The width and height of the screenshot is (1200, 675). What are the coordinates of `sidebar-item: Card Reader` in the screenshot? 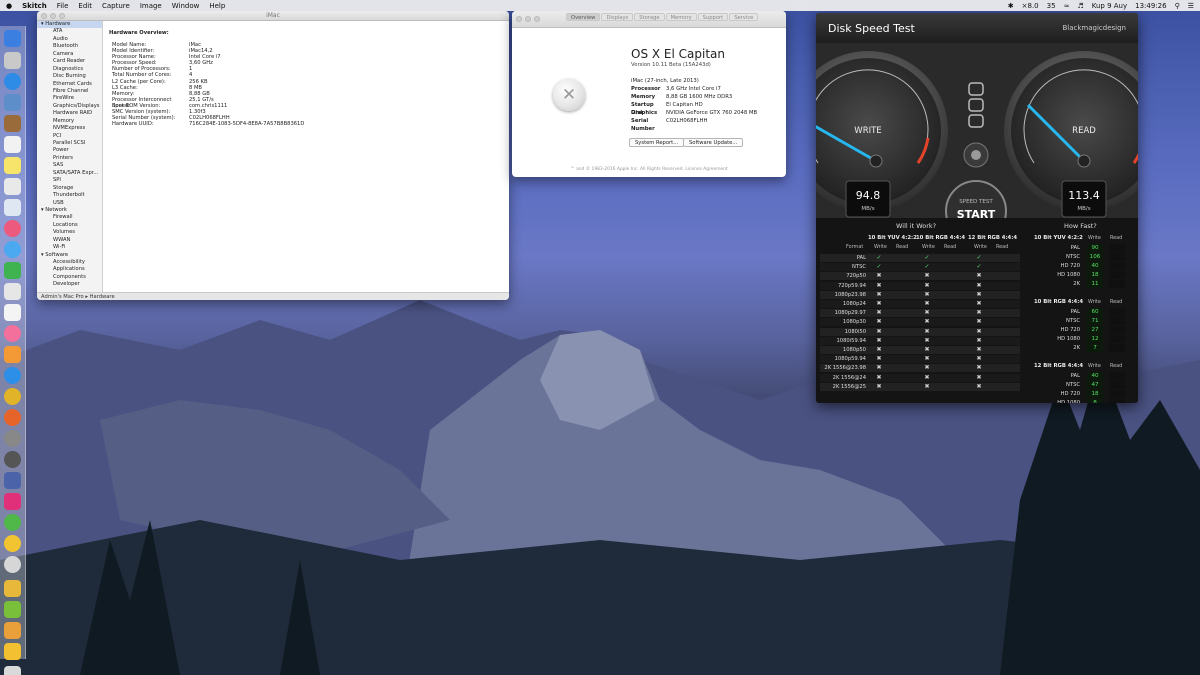 It's located at (69, 61).